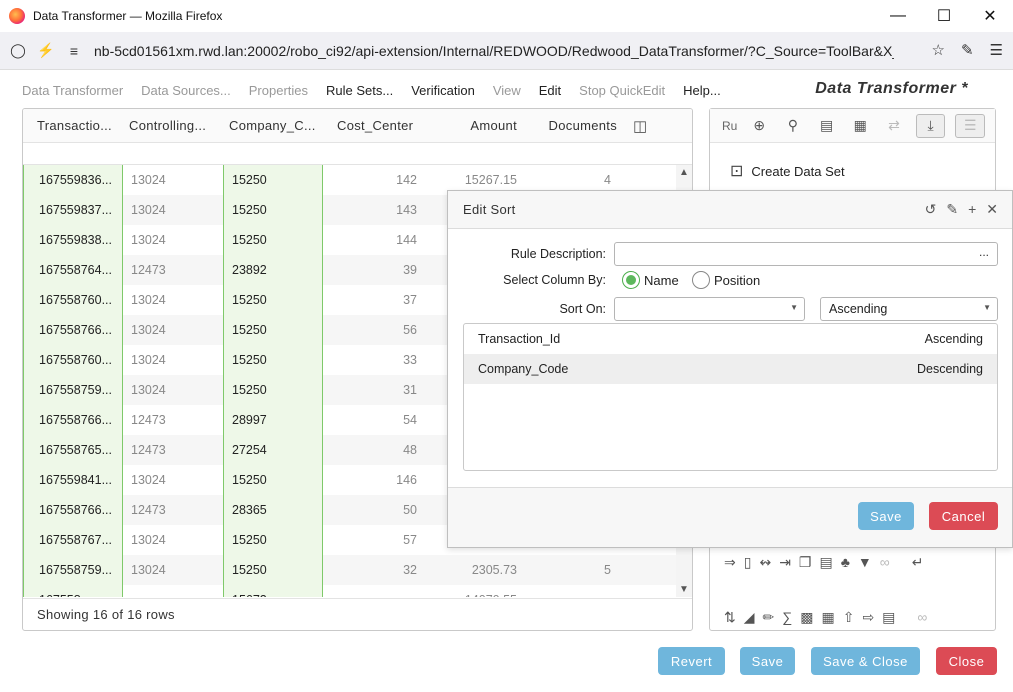 This screenshot has width=1013, height=692. I want to click on dialog-footer: Save Cancel, so click(730, 517).